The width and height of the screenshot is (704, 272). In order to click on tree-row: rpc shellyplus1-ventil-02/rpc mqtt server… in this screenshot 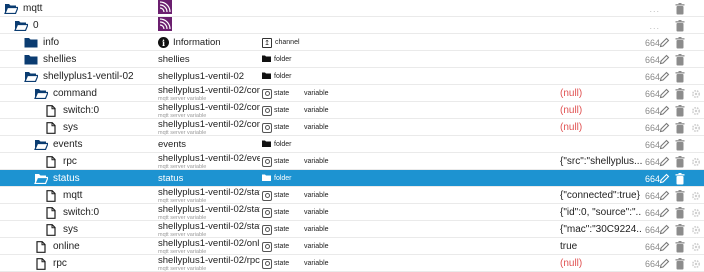, I will do `click(352, 263)`.